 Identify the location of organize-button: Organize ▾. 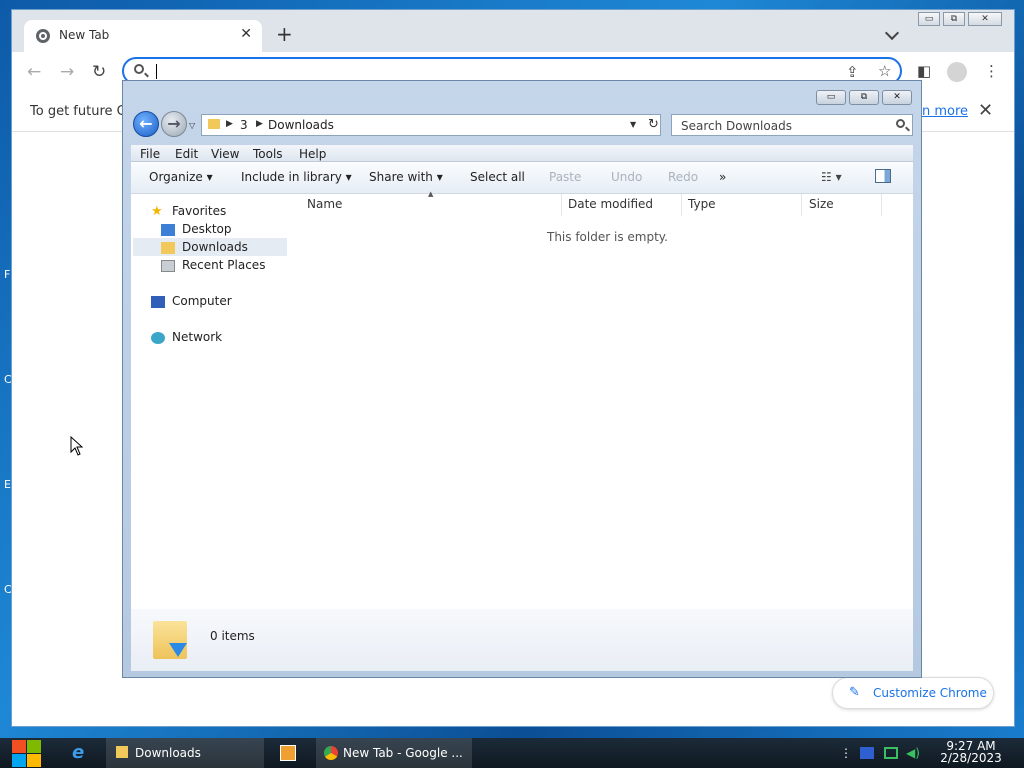
(181, 177).